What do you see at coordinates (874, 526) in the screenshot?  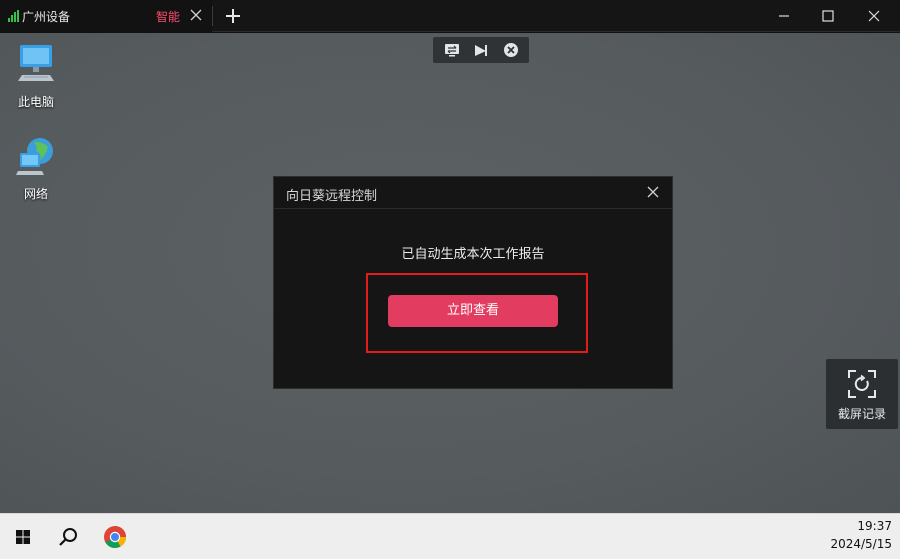 I see `clock-time: 19:37` at bounding box center [874, 526].